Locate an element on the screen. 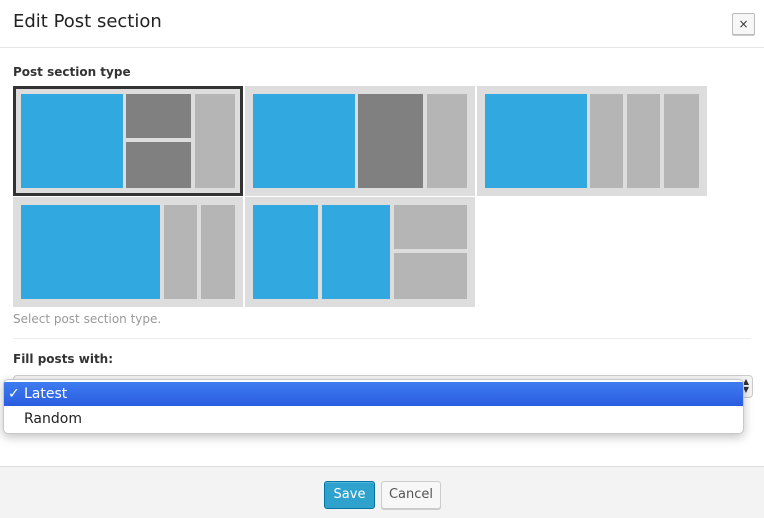  dialog-header: Edit Post section × is located at coordinates (382, 24).